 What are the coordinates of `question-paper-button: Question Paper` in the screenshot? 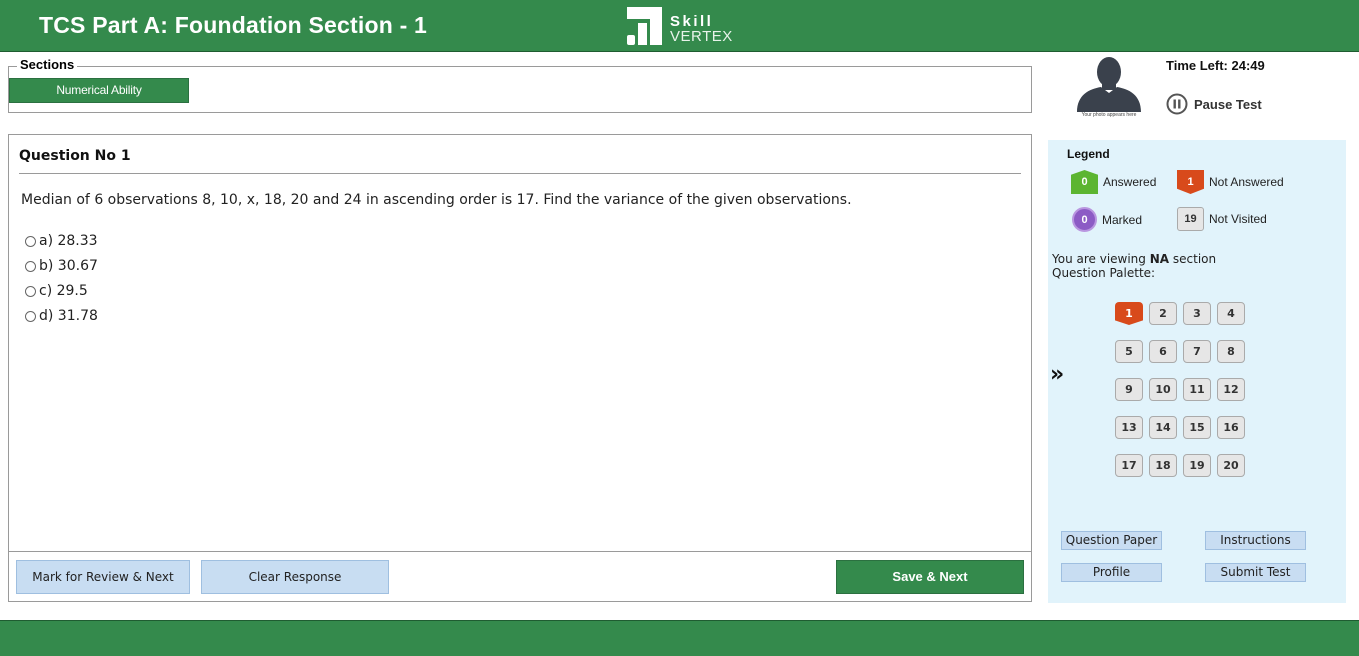 It's located at (1111, 540).